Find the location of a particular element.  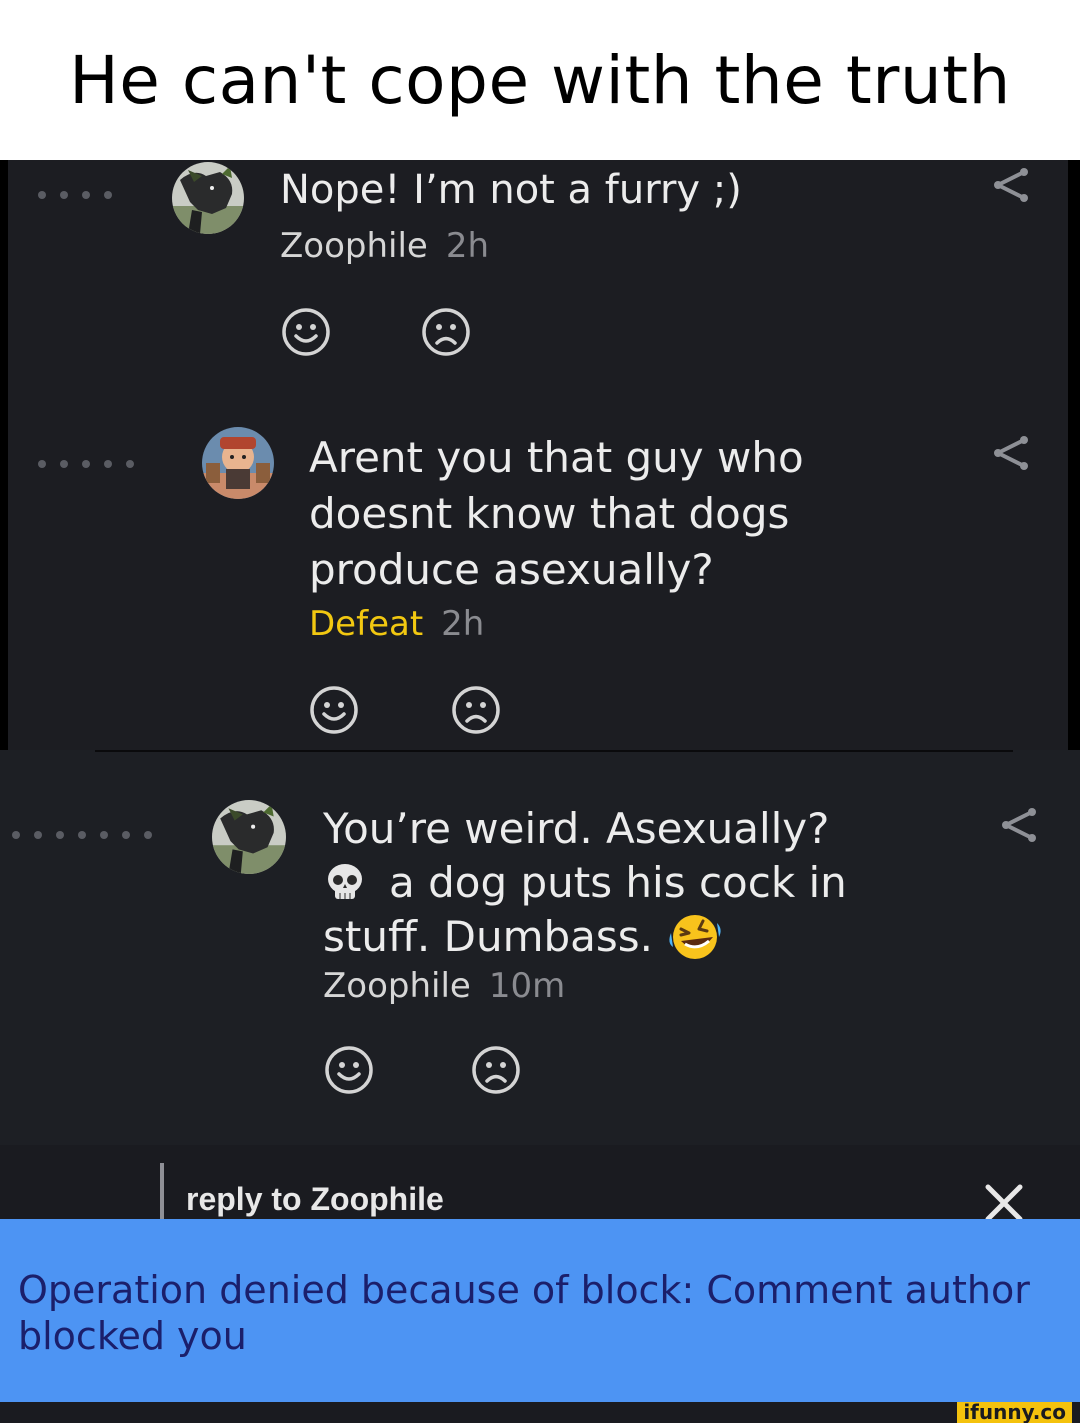

reply-bar: reply to Zoophile is located at coordinates (540, 1183).